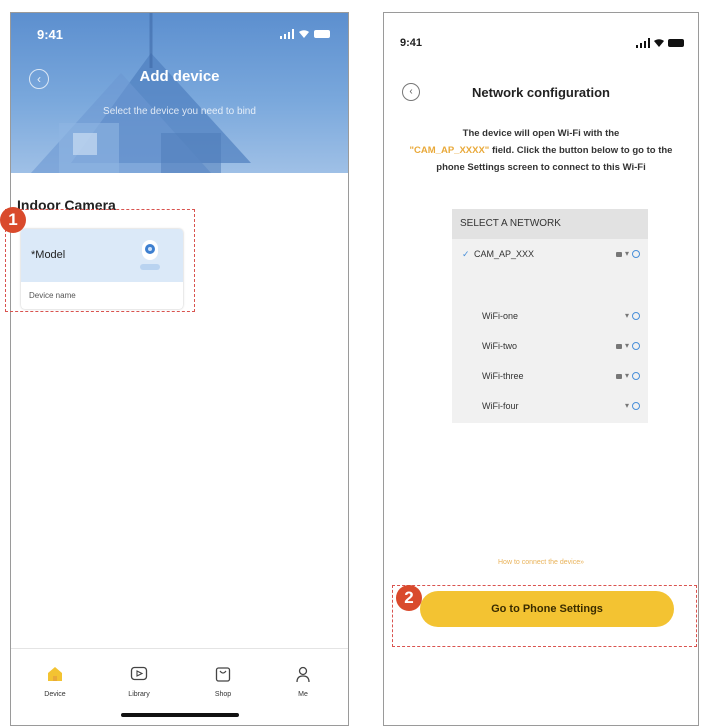 Image resolution: width=702 pixels, height=727 pixels. Describe the element at coordinates (55, 681) in the screenshot. I see `tab-device: Device` at that location.